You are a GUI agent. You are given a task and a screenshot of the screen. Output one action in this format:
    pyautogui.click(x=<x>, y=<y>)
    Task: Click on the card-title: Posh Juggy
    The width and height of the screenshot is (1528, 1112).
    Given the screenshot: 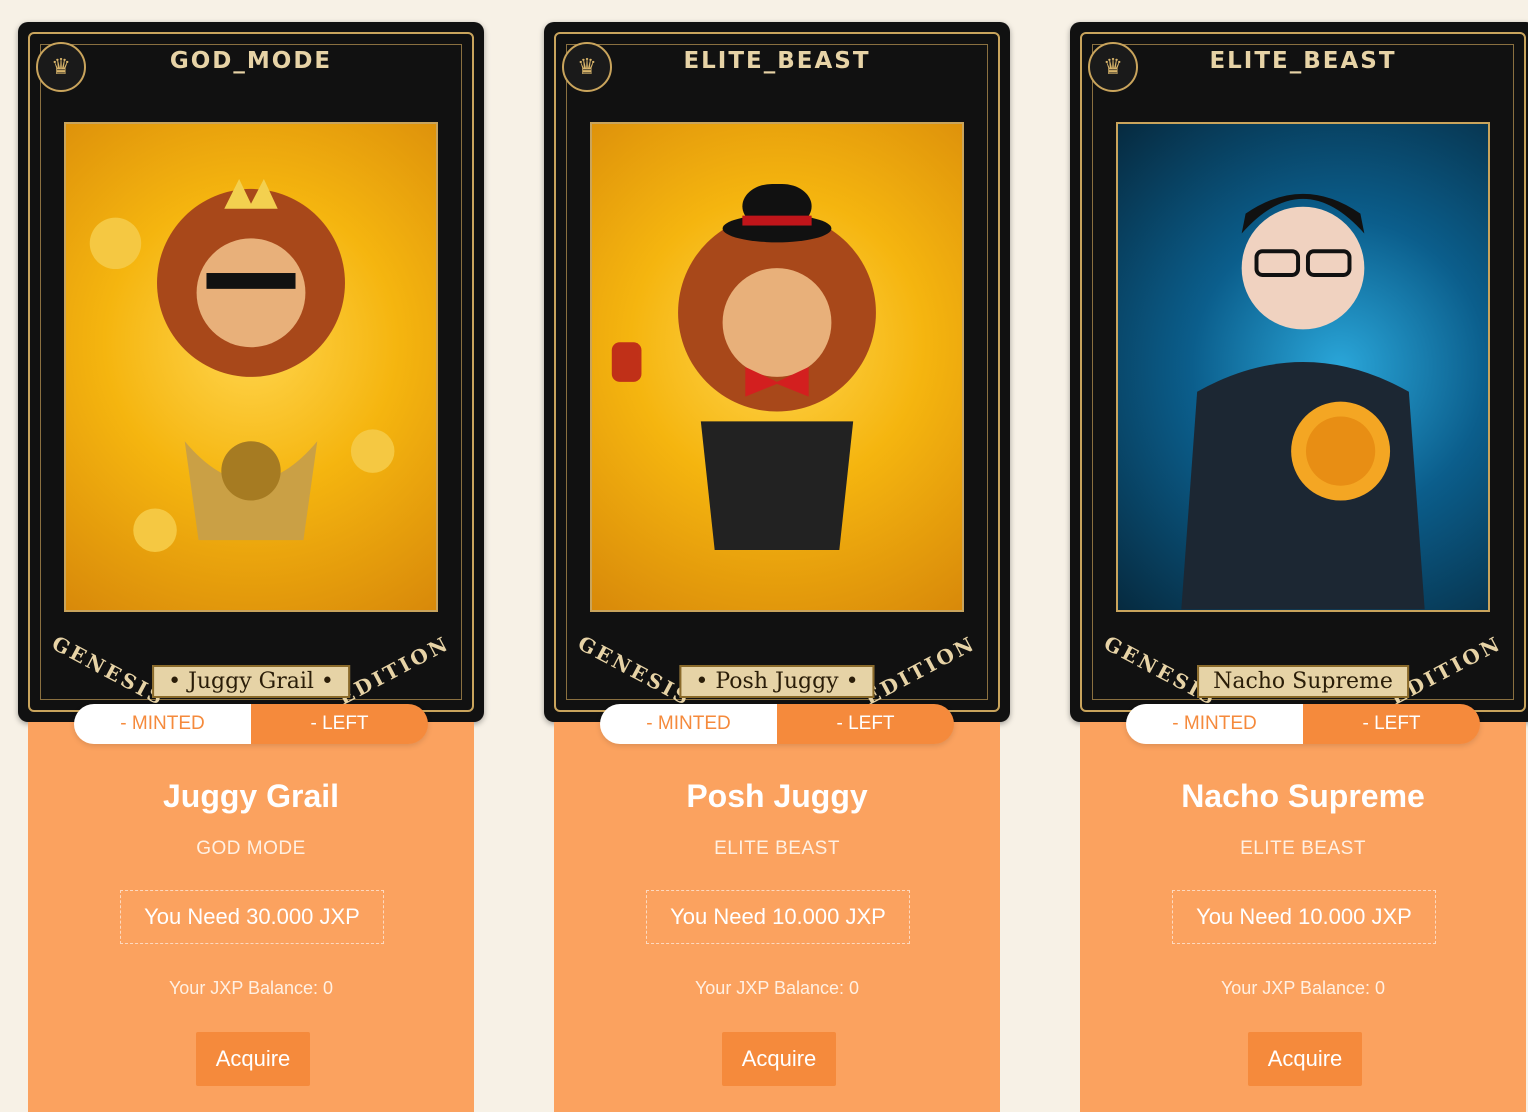 What is the action you would take?
    pyautogui.click(x=777, y=796)
    